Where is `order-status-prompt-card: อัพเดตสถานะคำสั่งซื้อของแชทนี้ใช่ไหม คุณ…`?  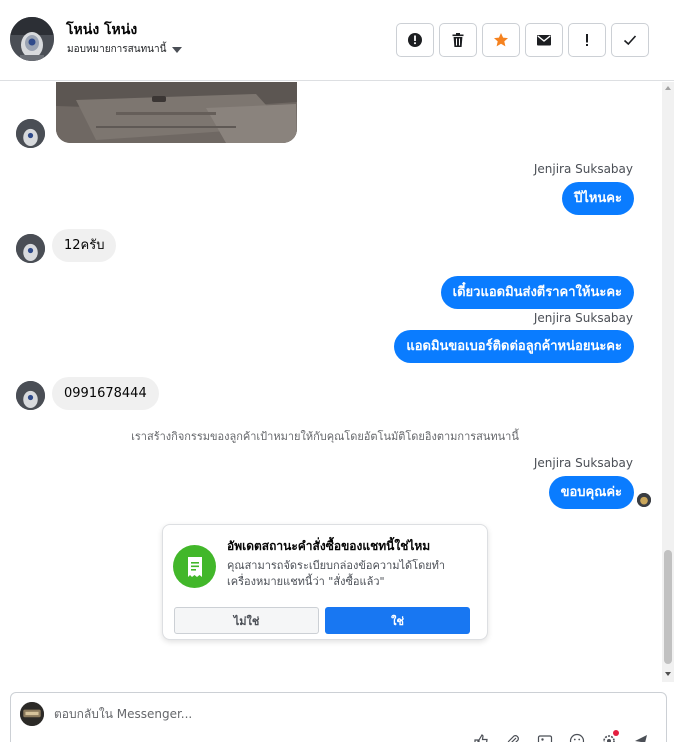 order-status-prompt-card: อัพเดตสถานะคำสั่งซื้อของแชทนี้ใช่ไหม คุณ… is located at coordinates (325, 582).